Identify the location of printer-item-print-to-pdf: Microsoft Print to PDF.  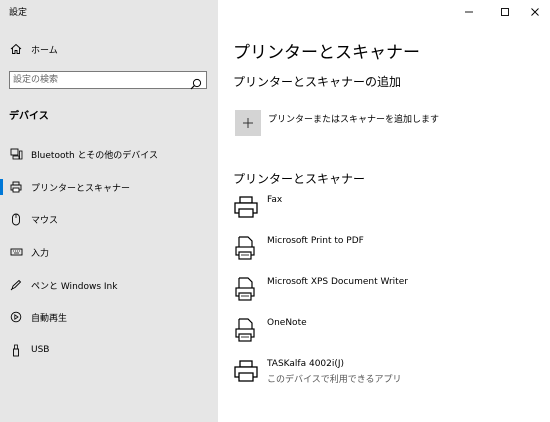
(383, 252).